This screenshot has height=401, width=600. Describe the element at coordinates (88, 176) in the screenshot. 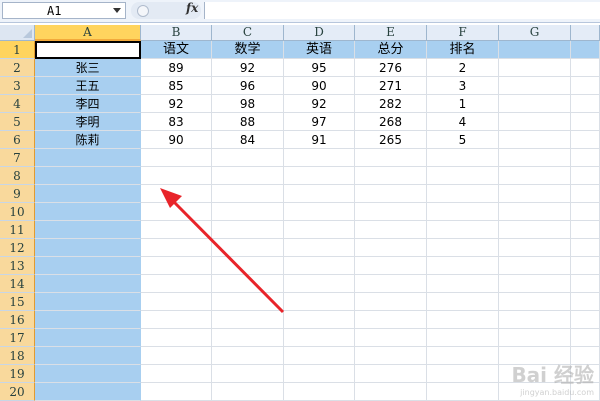

I see `cell-a8` at that location.